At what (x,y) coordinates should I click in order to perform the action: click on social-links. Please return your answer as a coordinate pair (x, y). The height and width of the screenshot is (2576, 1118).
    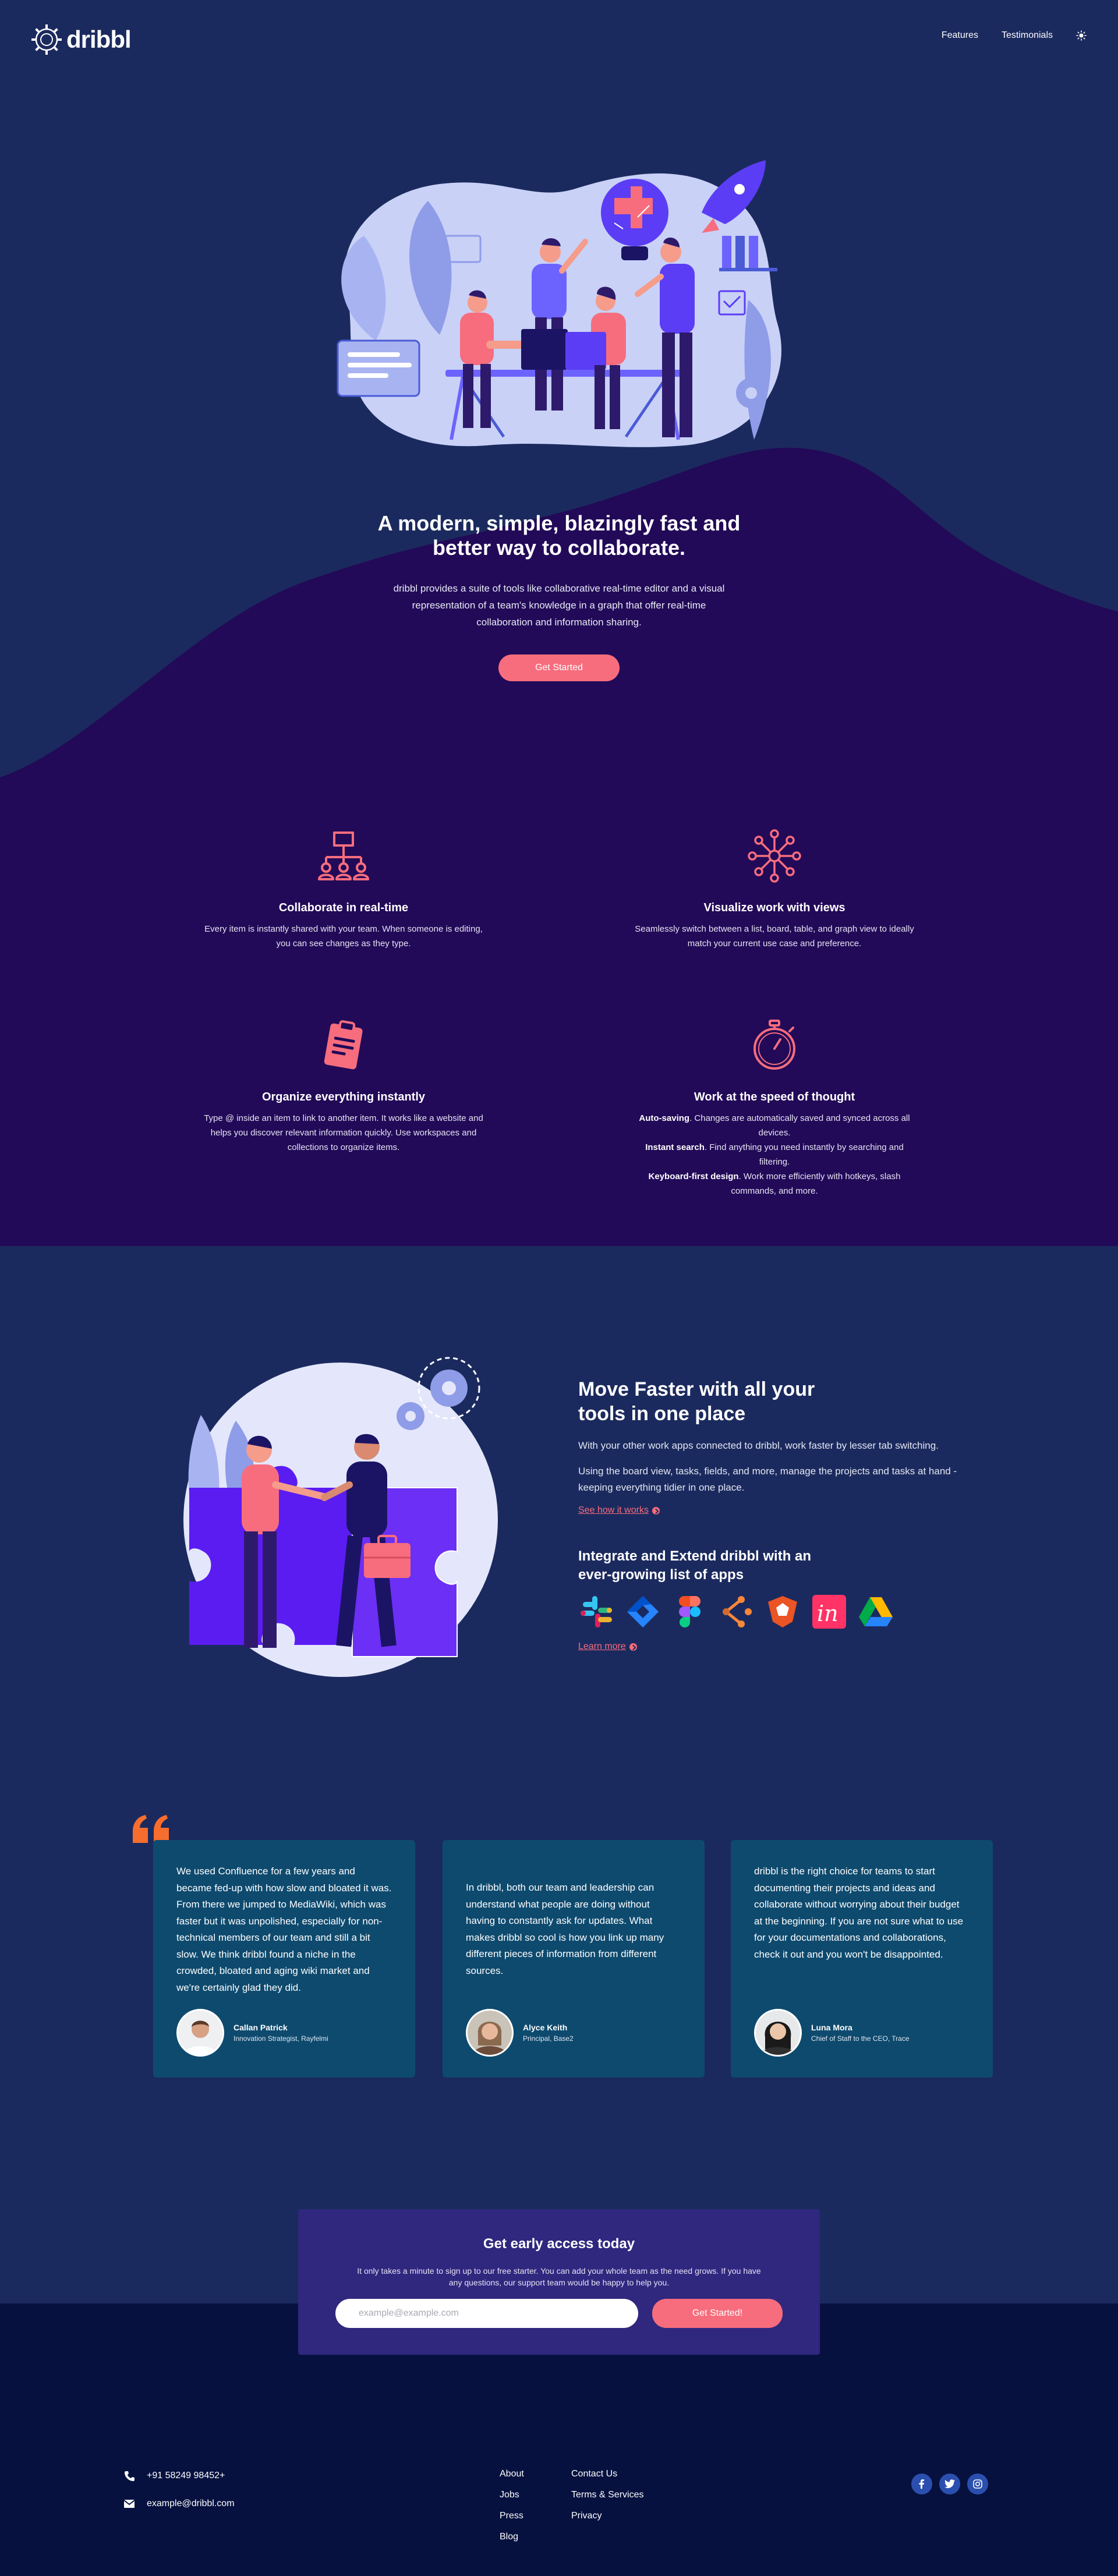
    Looking at the image, I should click on (949, 2484).